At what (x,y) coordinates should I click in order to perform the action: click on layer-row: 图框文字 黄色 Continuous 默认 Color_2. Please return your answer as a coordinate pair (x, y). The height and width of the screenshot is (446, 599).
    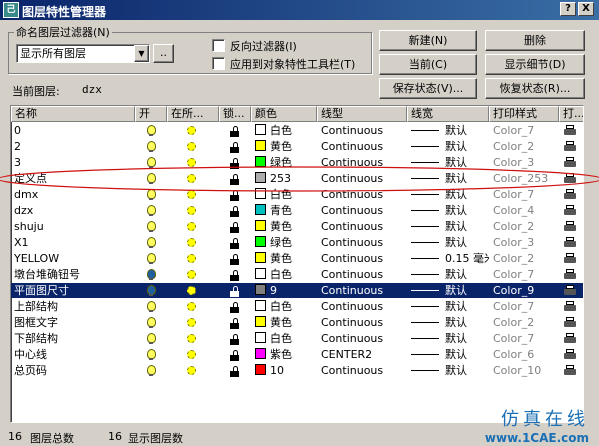
    Looking at the image, I should click on (297, 322).